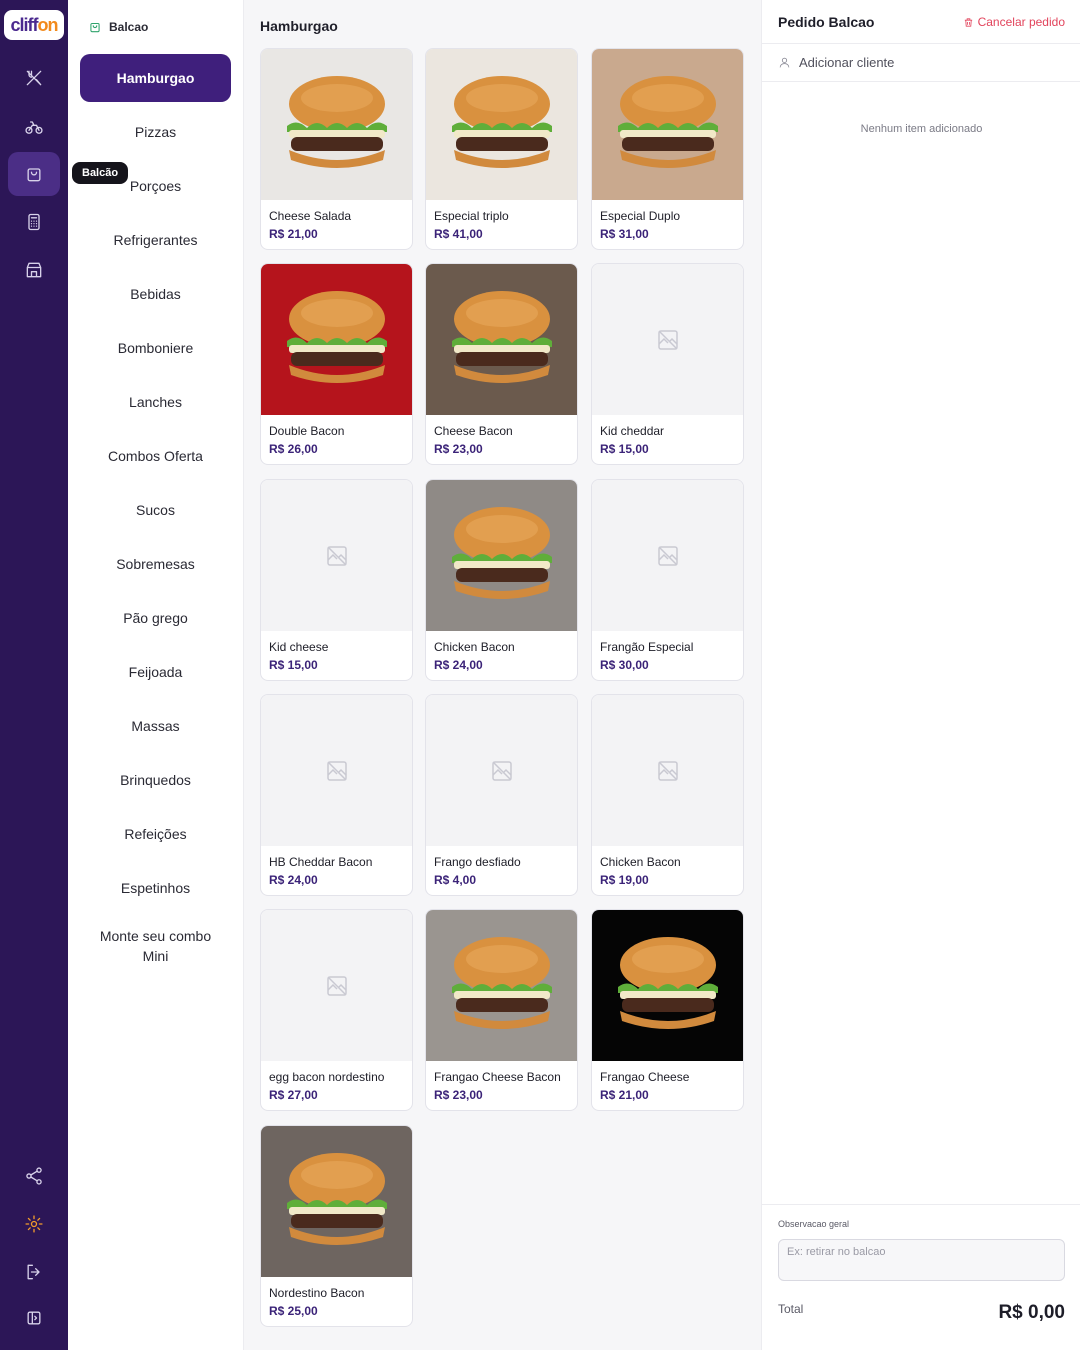  I want to click on category-item: Espetinhos, so click(155, 888).